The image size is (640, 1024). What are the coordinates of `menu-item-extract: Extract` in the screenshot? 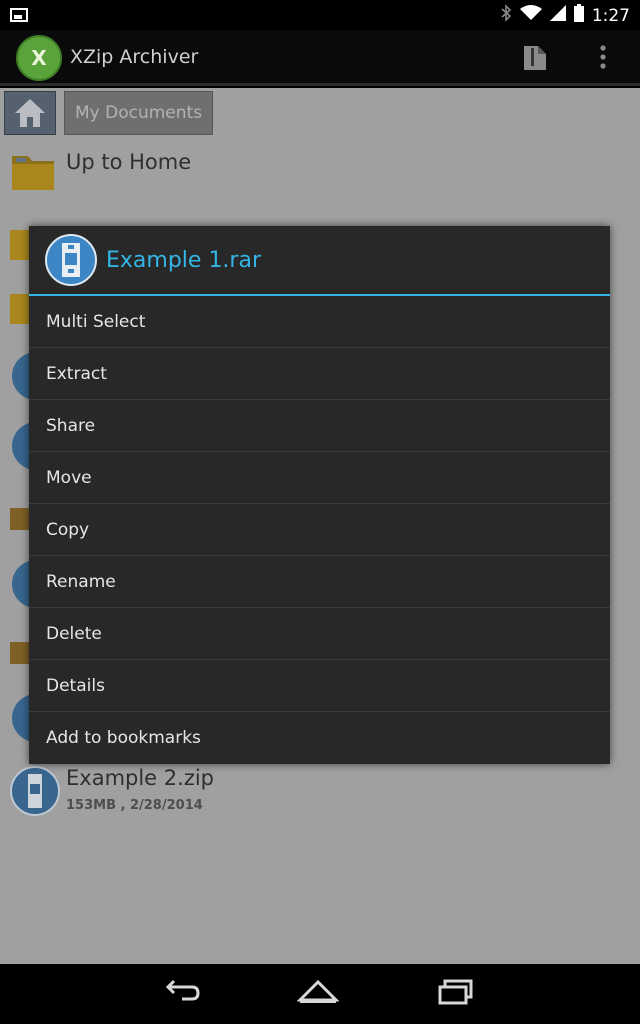 It's located at (319, 374).